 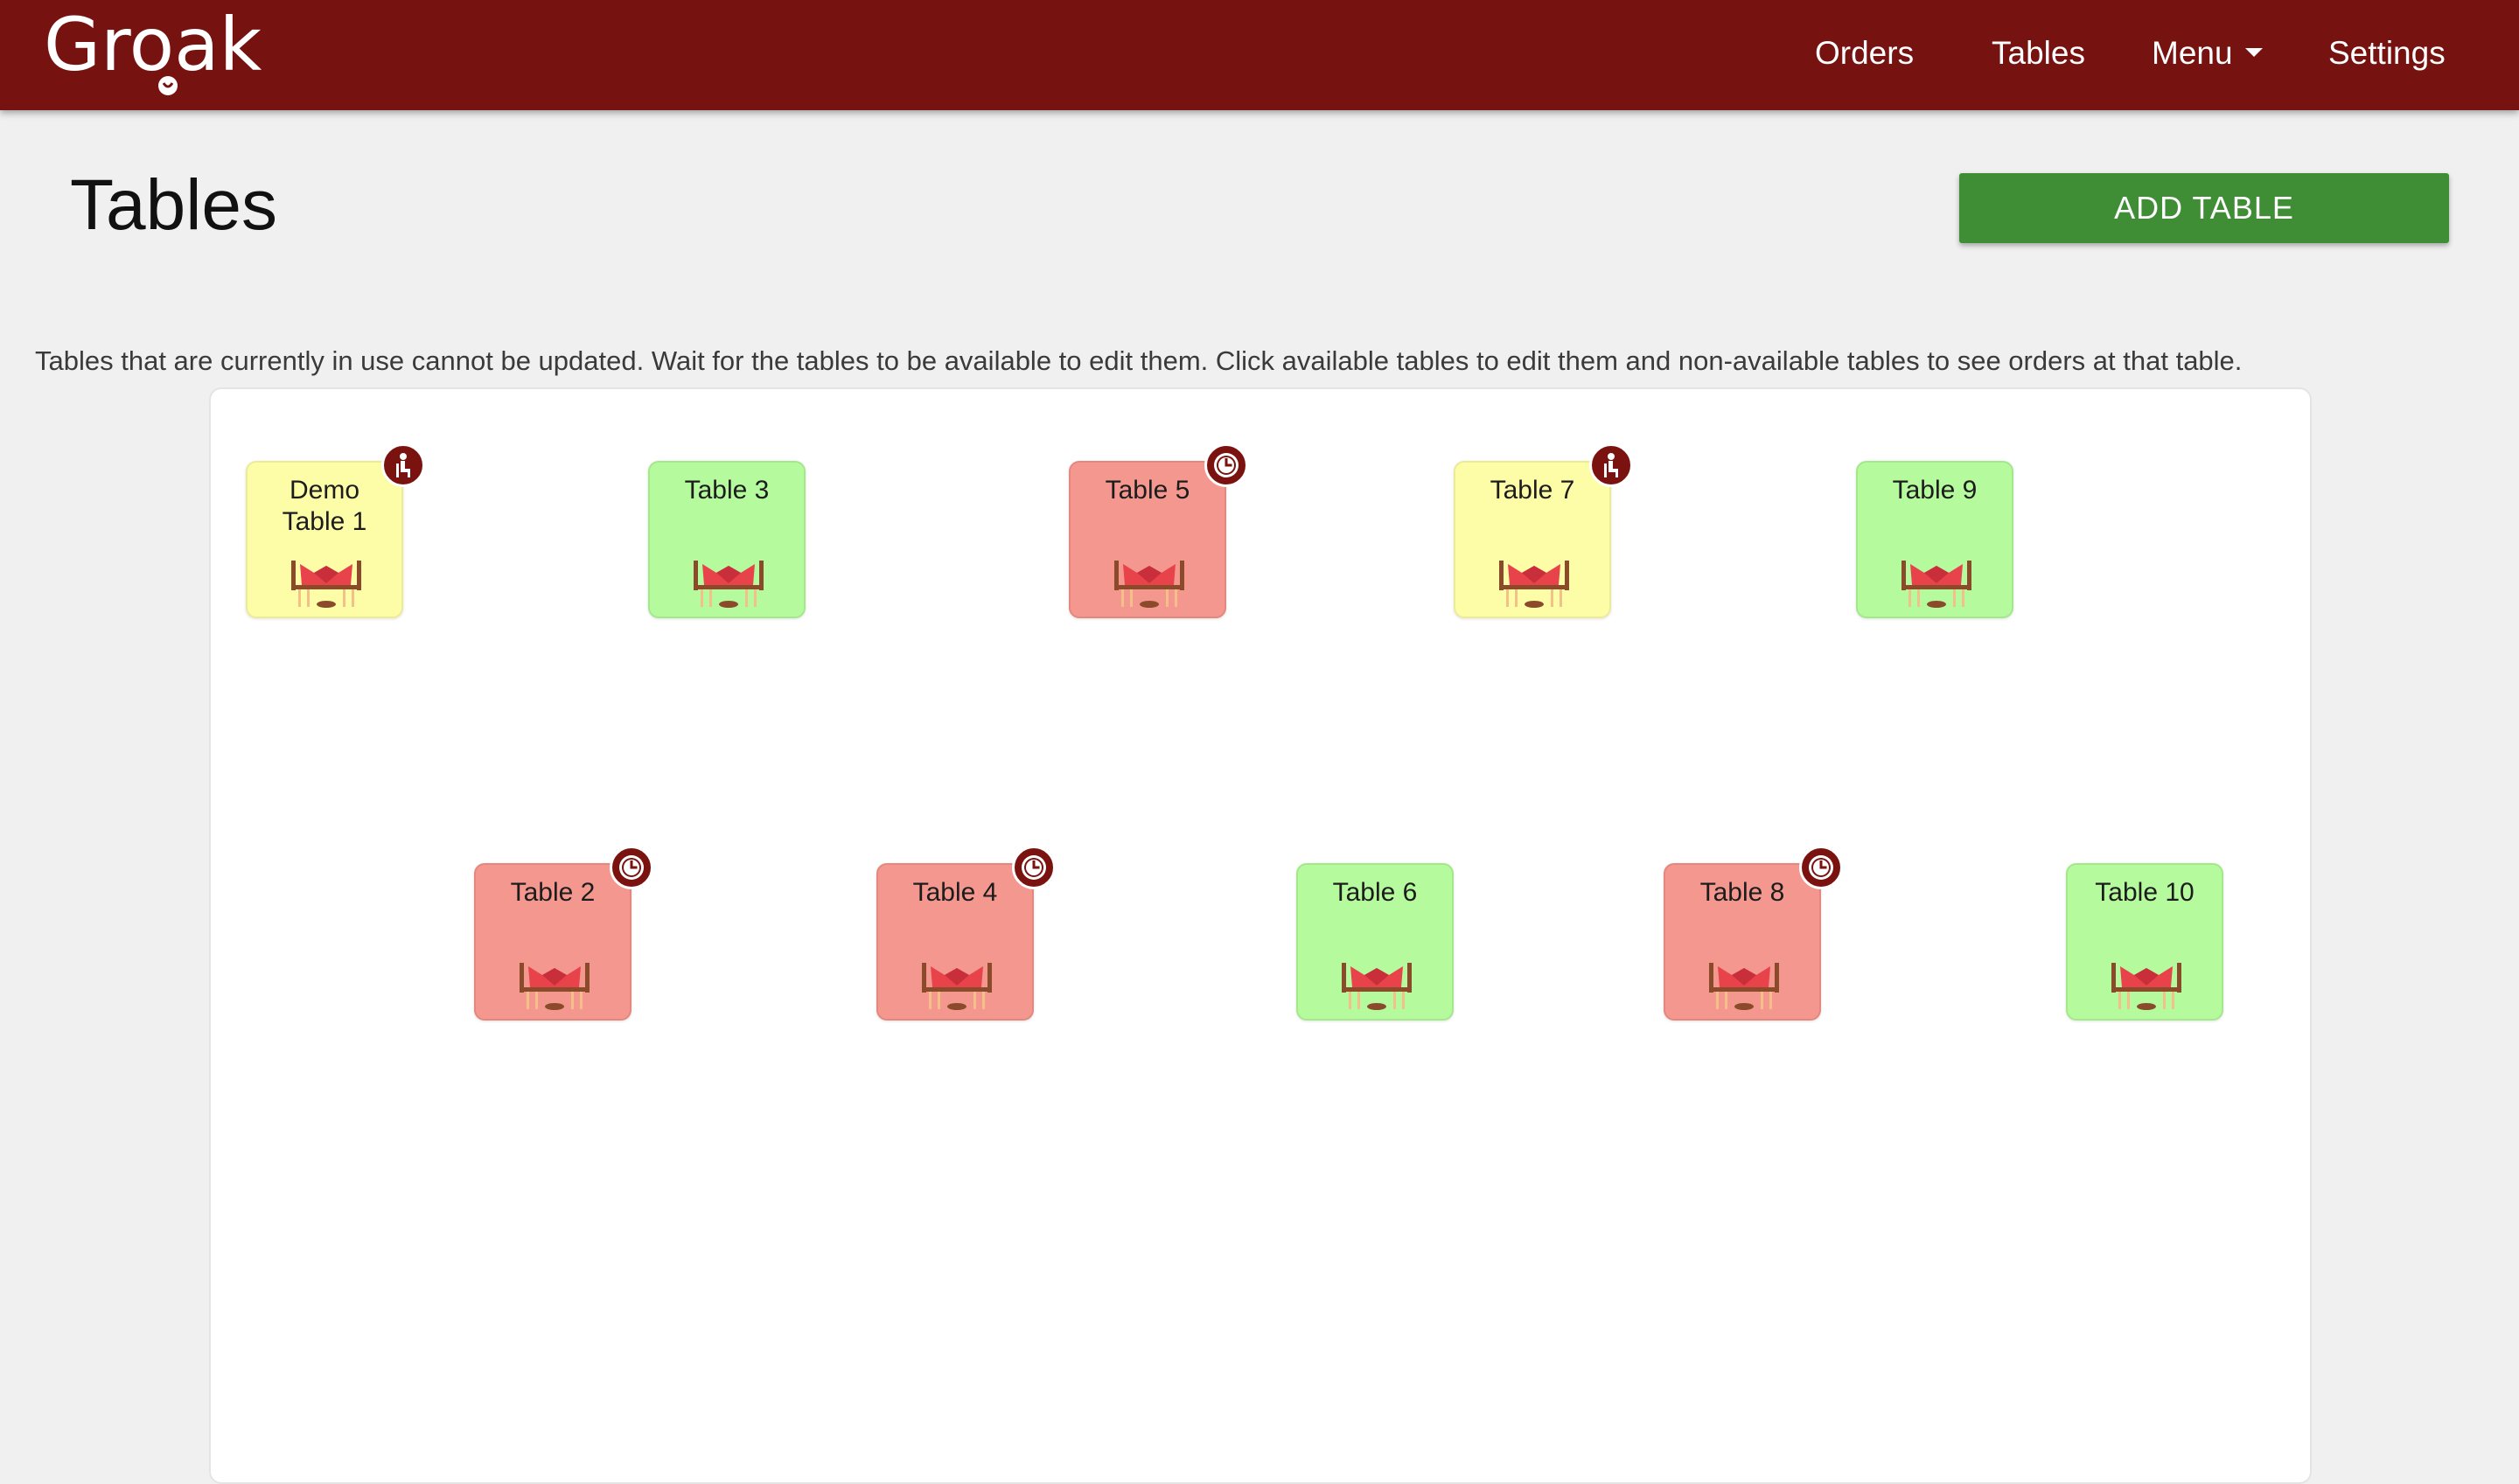 I want to click on table-card: Table 5, so click(x=1147, y=539).